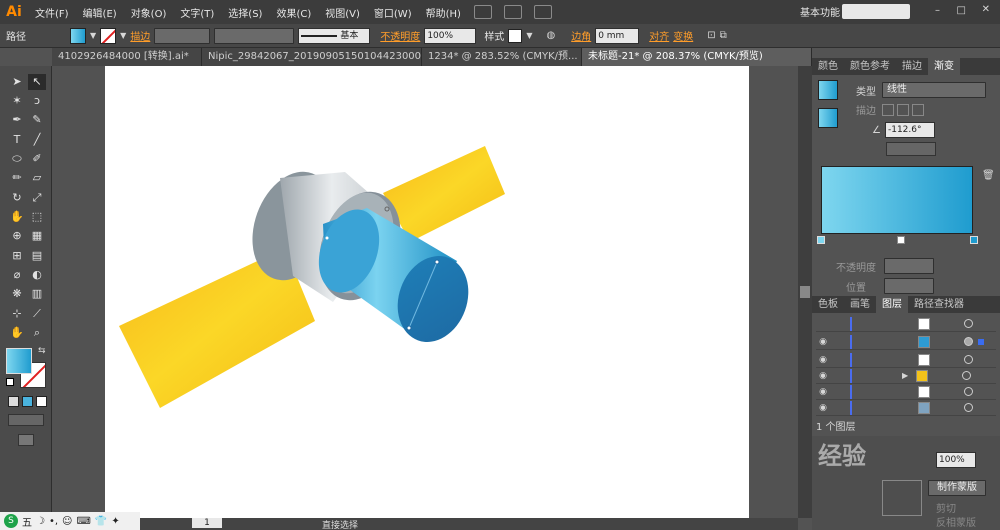 The image size is (1000, 530). What do you see at coordinates (13, 401) in the screenshot?
I see `color-mode-button` at bounding box center [13, 401].